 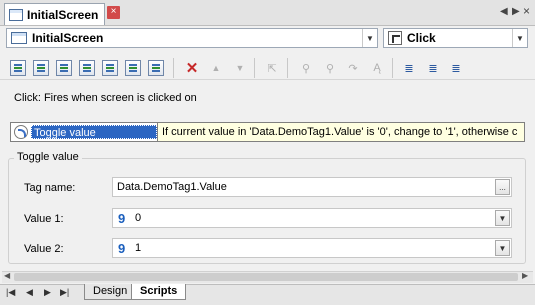 What do you see at coordinates (63, 14) in the screenshot?
I see `document-tab-label: InitialScreen` at bounding box center [63, 14].